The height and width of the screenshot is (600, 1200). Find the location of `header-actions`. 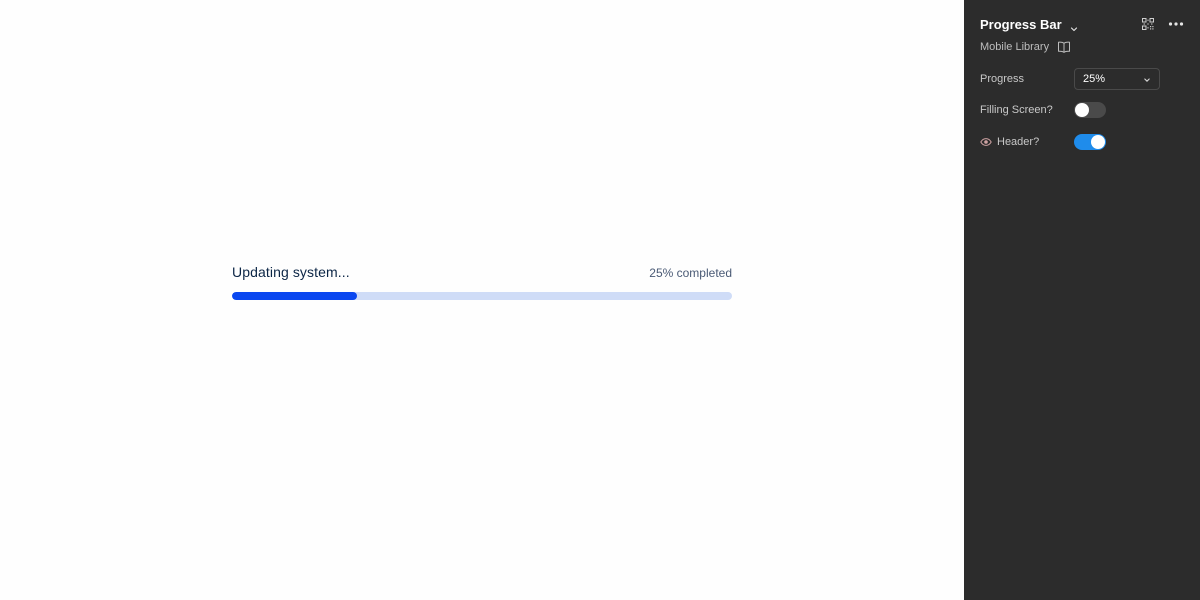

header-actions is located at coordinates (1162, 24).